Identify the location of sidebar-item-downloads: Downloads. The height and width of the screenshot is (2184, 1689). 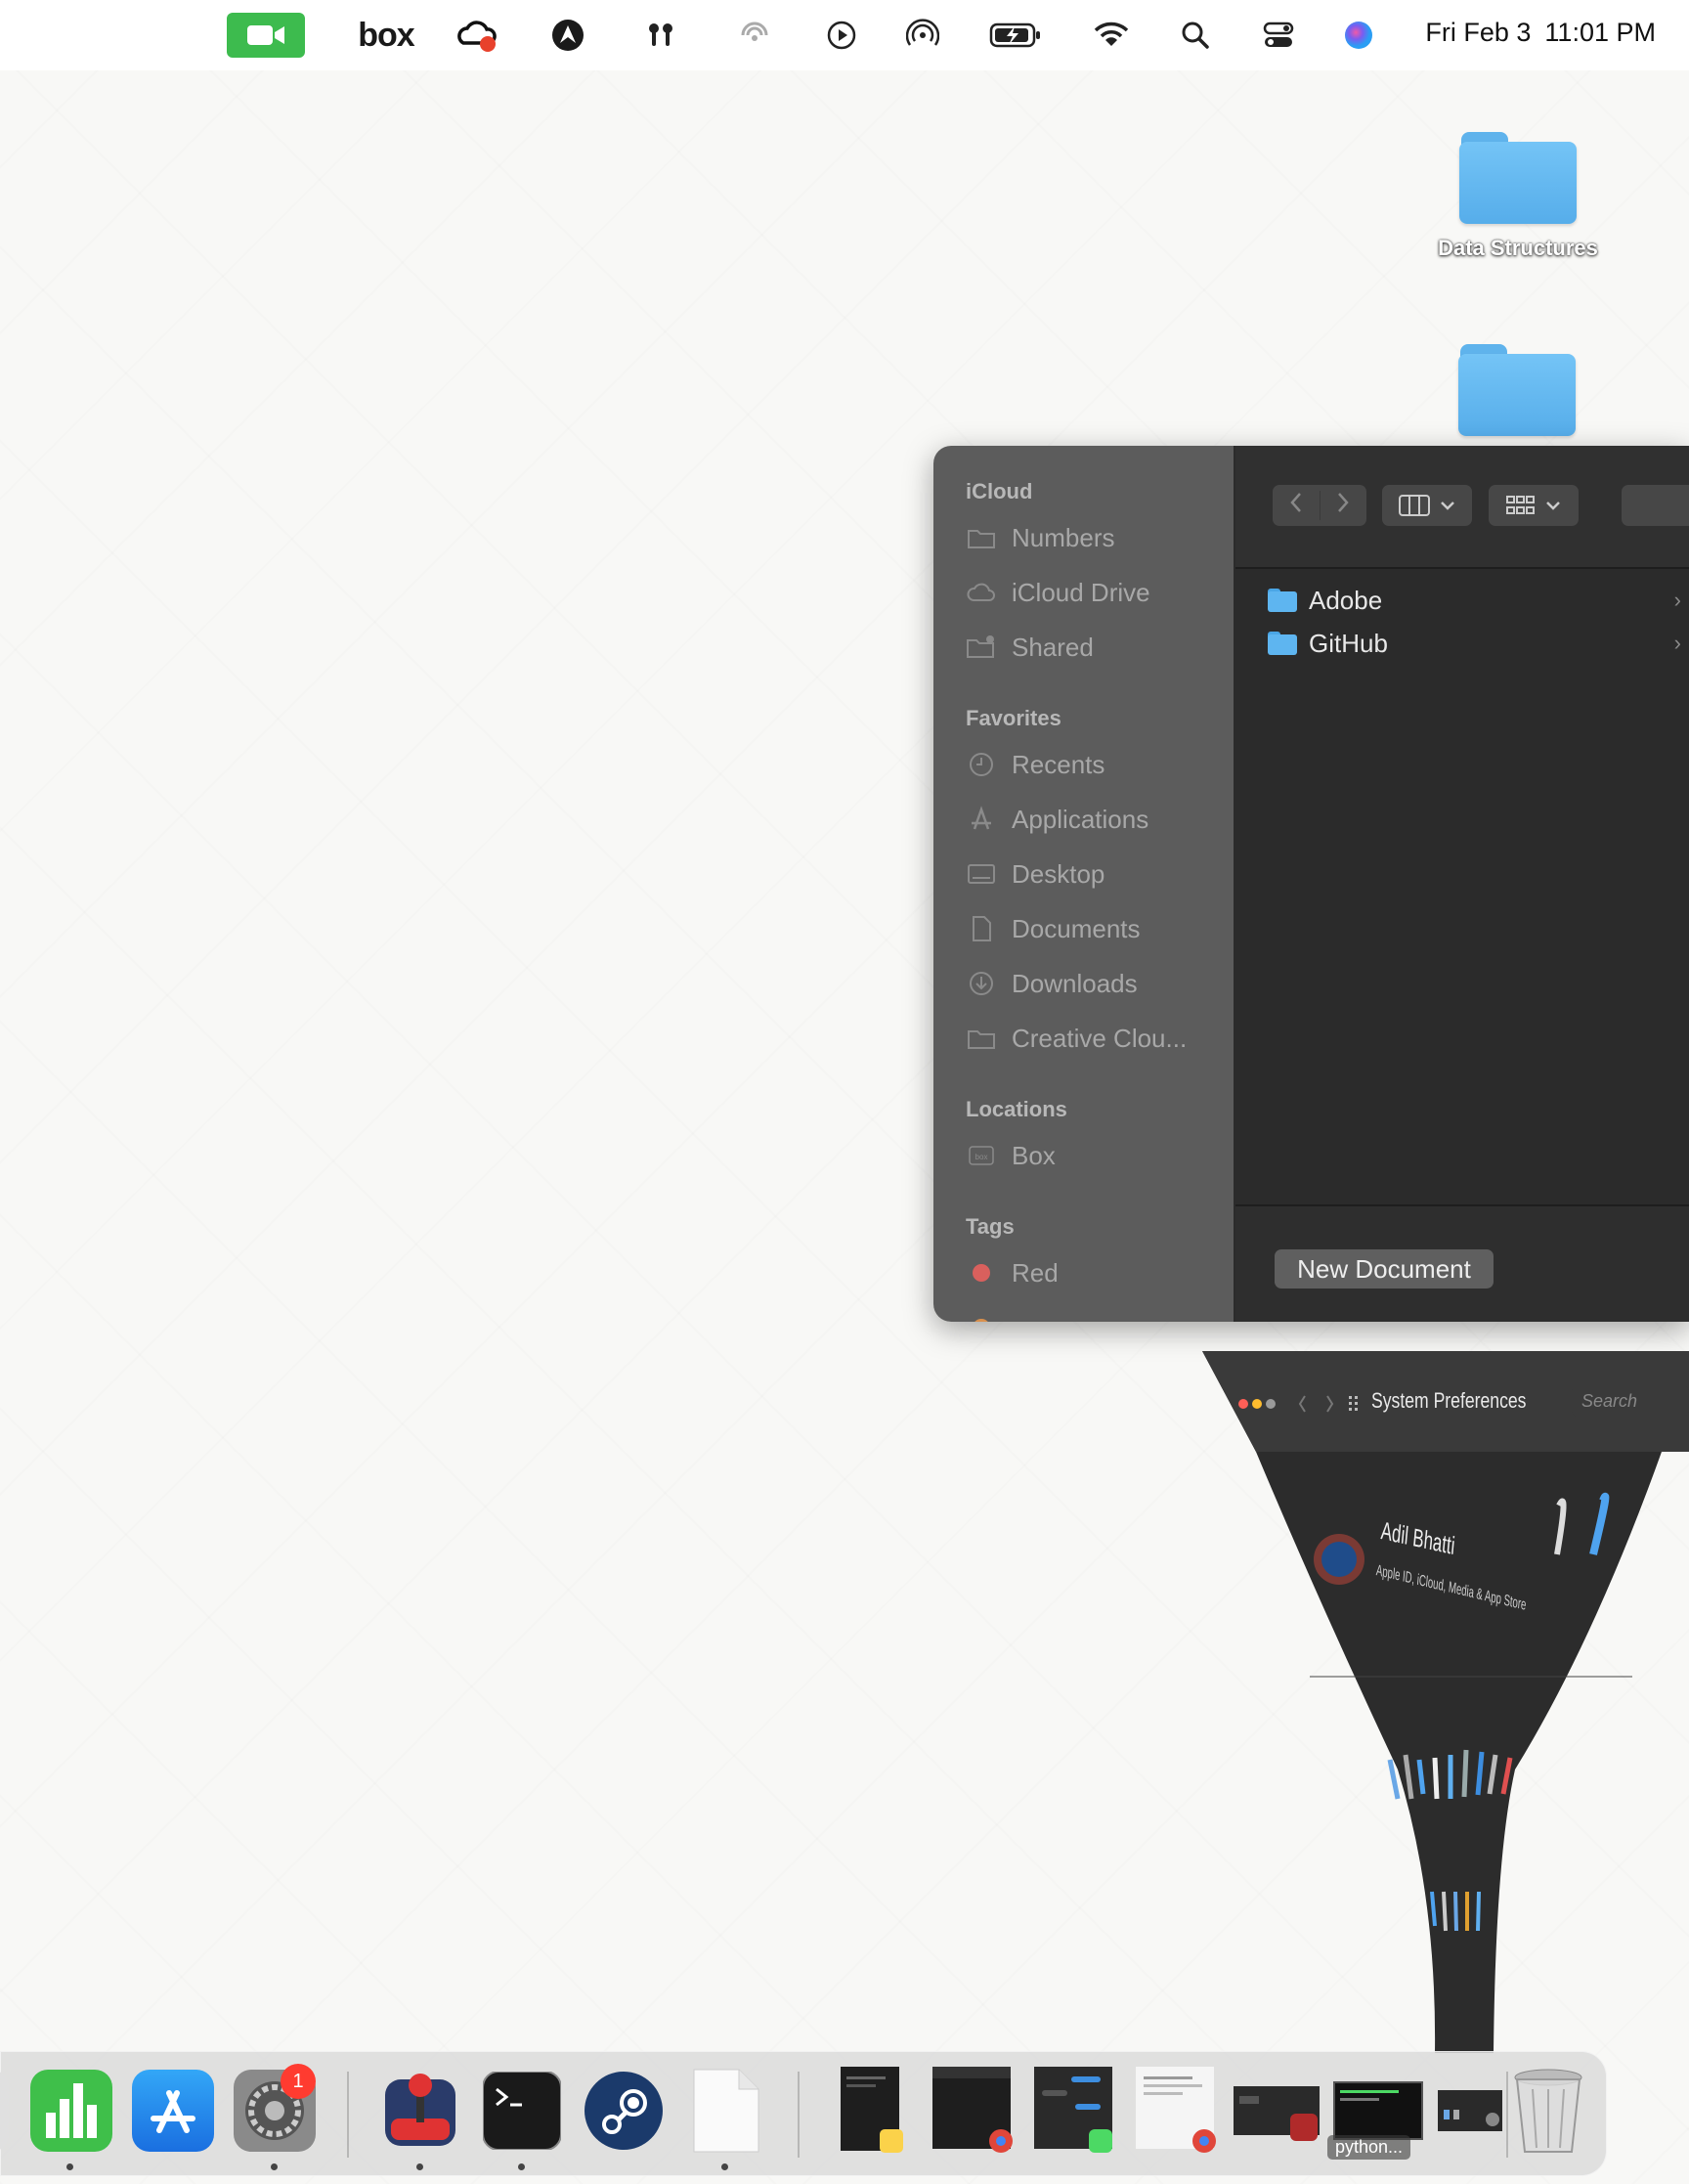
(1052, 983).